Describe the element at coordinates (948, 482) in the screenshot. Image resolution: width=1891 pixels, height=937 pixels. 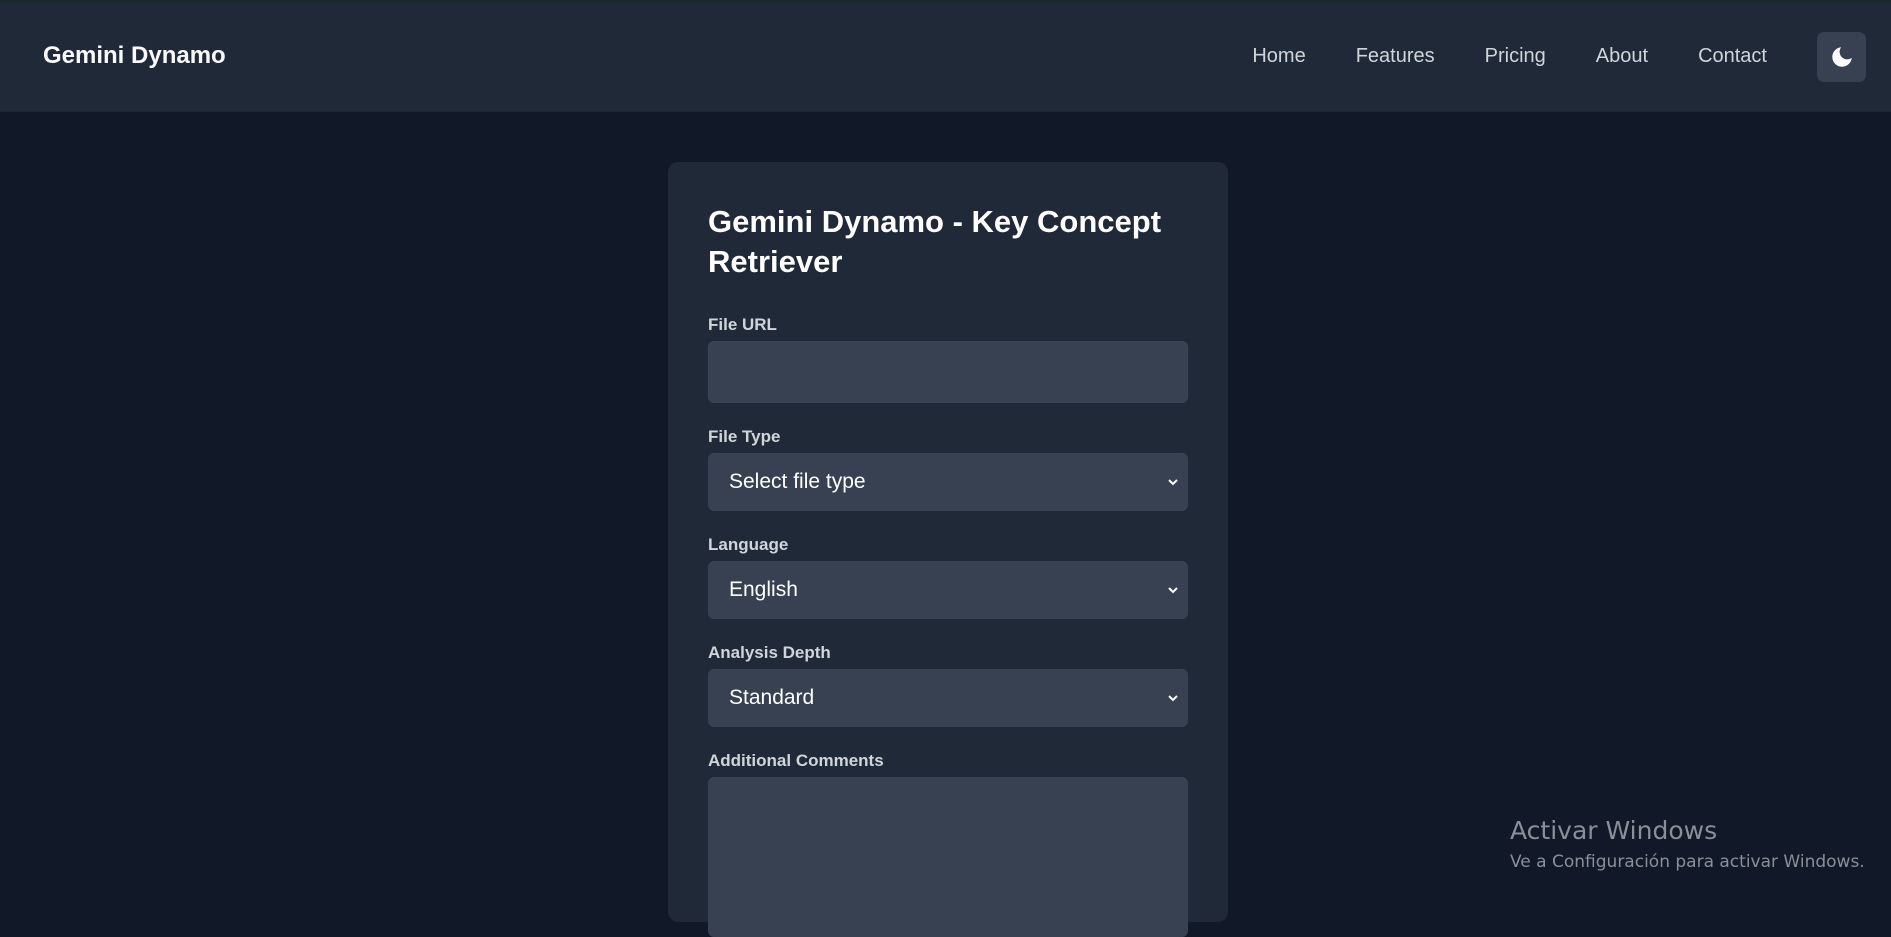
I see `file-type-select: Select file type` at that location.